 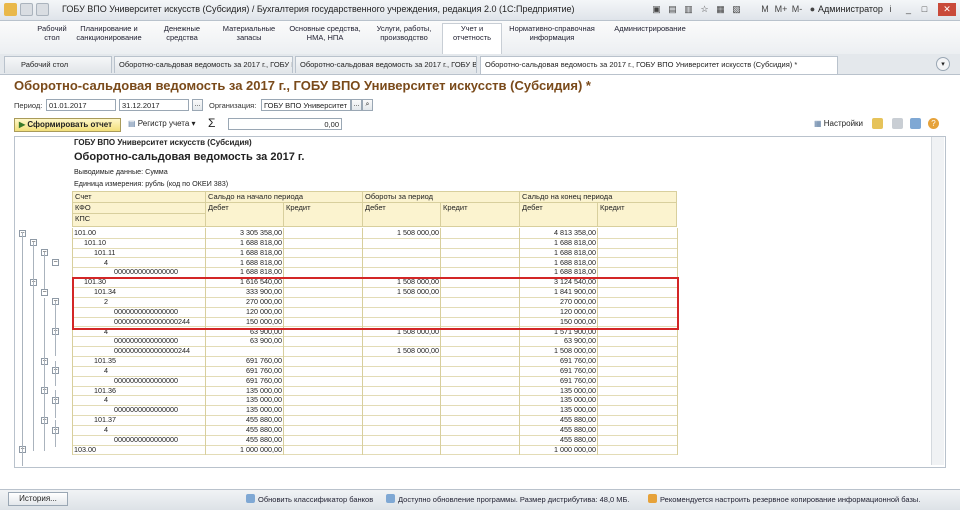 What do you see at coordinates (106, 262) in the screenshot?
I see `cell-account: 4` at bounding box center [106, 262].